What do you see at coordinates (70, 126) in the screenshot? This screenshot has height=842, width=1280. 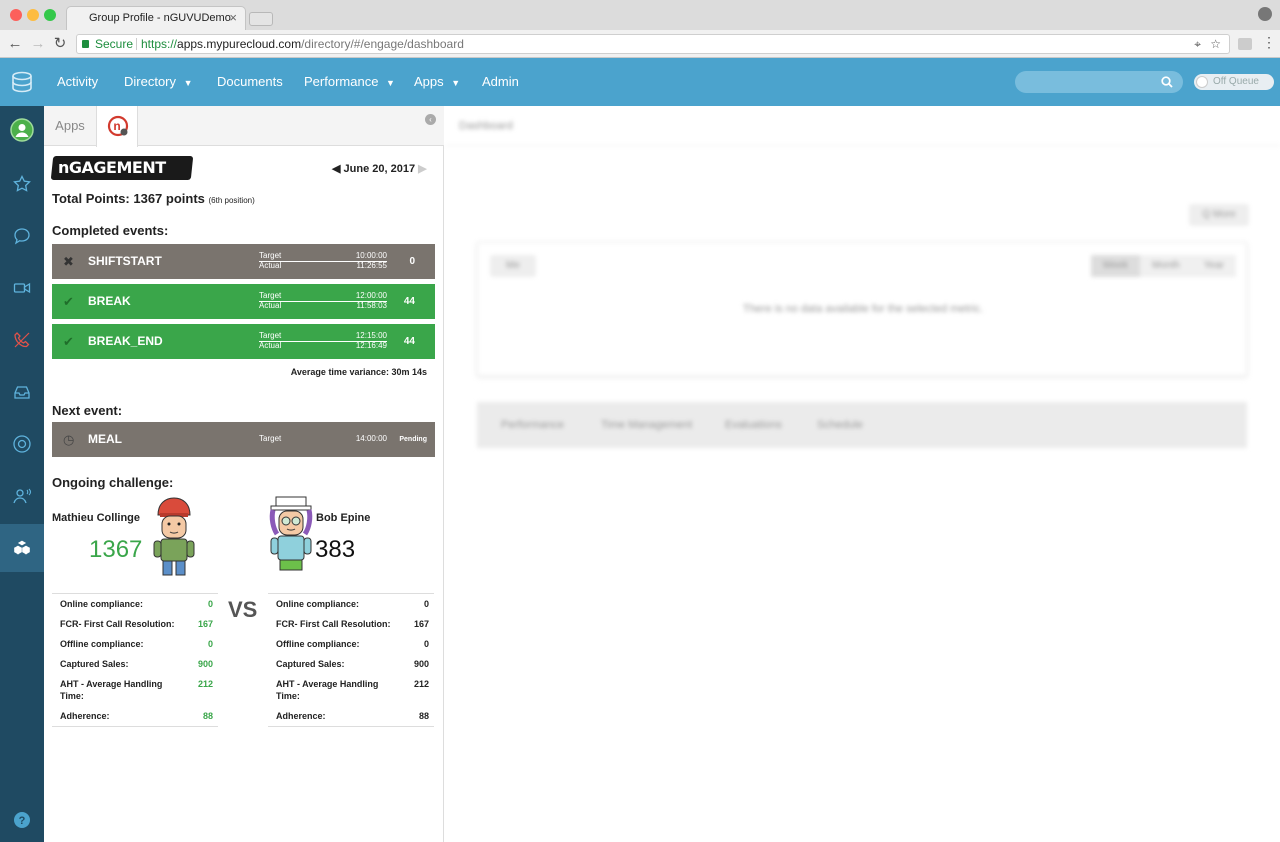 I see `tab-apps: Apps` at bounding box center [70, 126].